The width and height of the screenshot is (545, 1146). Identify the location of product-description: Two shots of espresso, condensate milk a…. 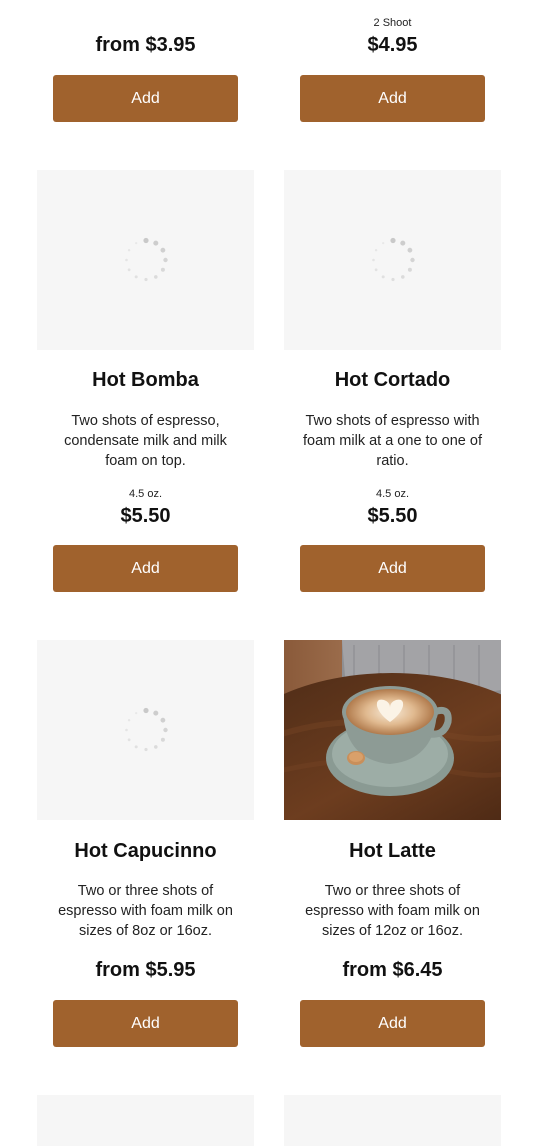
(145, 441).